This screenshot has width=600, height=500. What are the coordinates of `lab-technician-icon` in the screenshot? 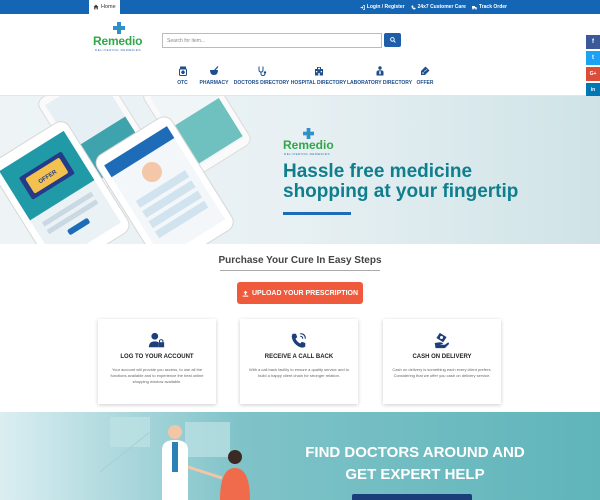 It's located at (379, 71).